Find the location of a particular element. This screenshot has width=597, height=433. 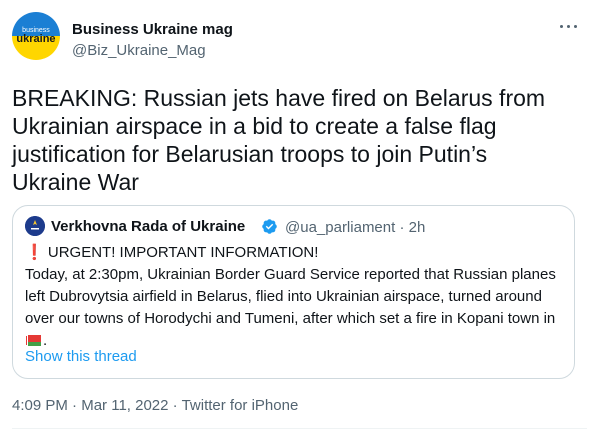

business-ukraine-logo: business ukraine is located at coordinates (36, 36).